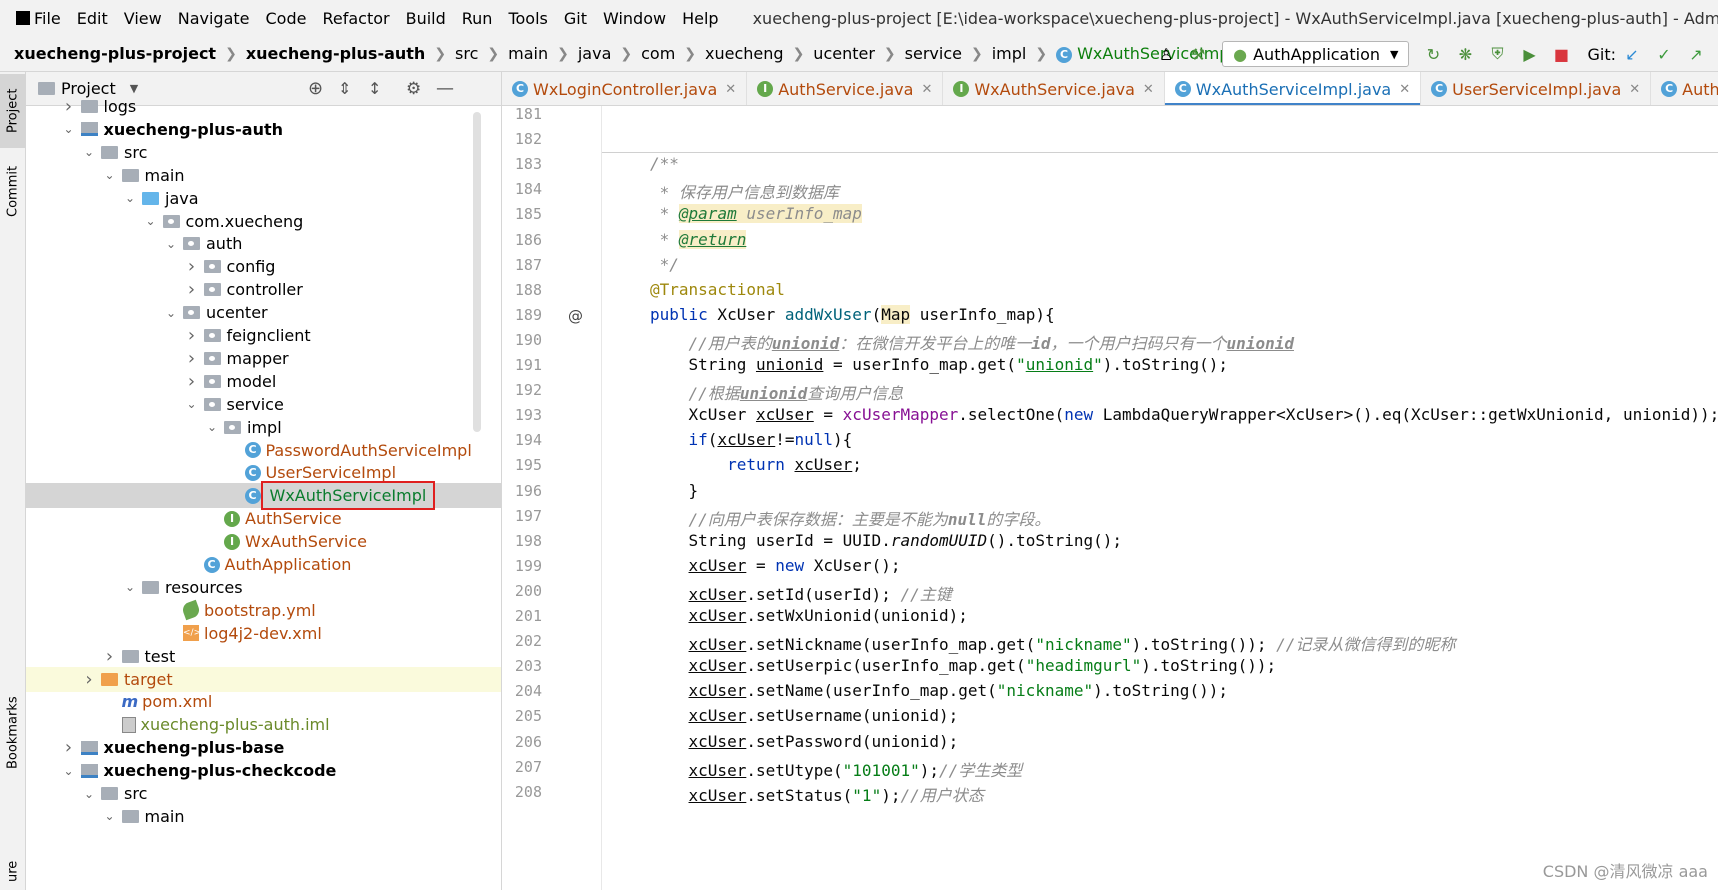  I want to click on menu-view: View, so click(143, 18).